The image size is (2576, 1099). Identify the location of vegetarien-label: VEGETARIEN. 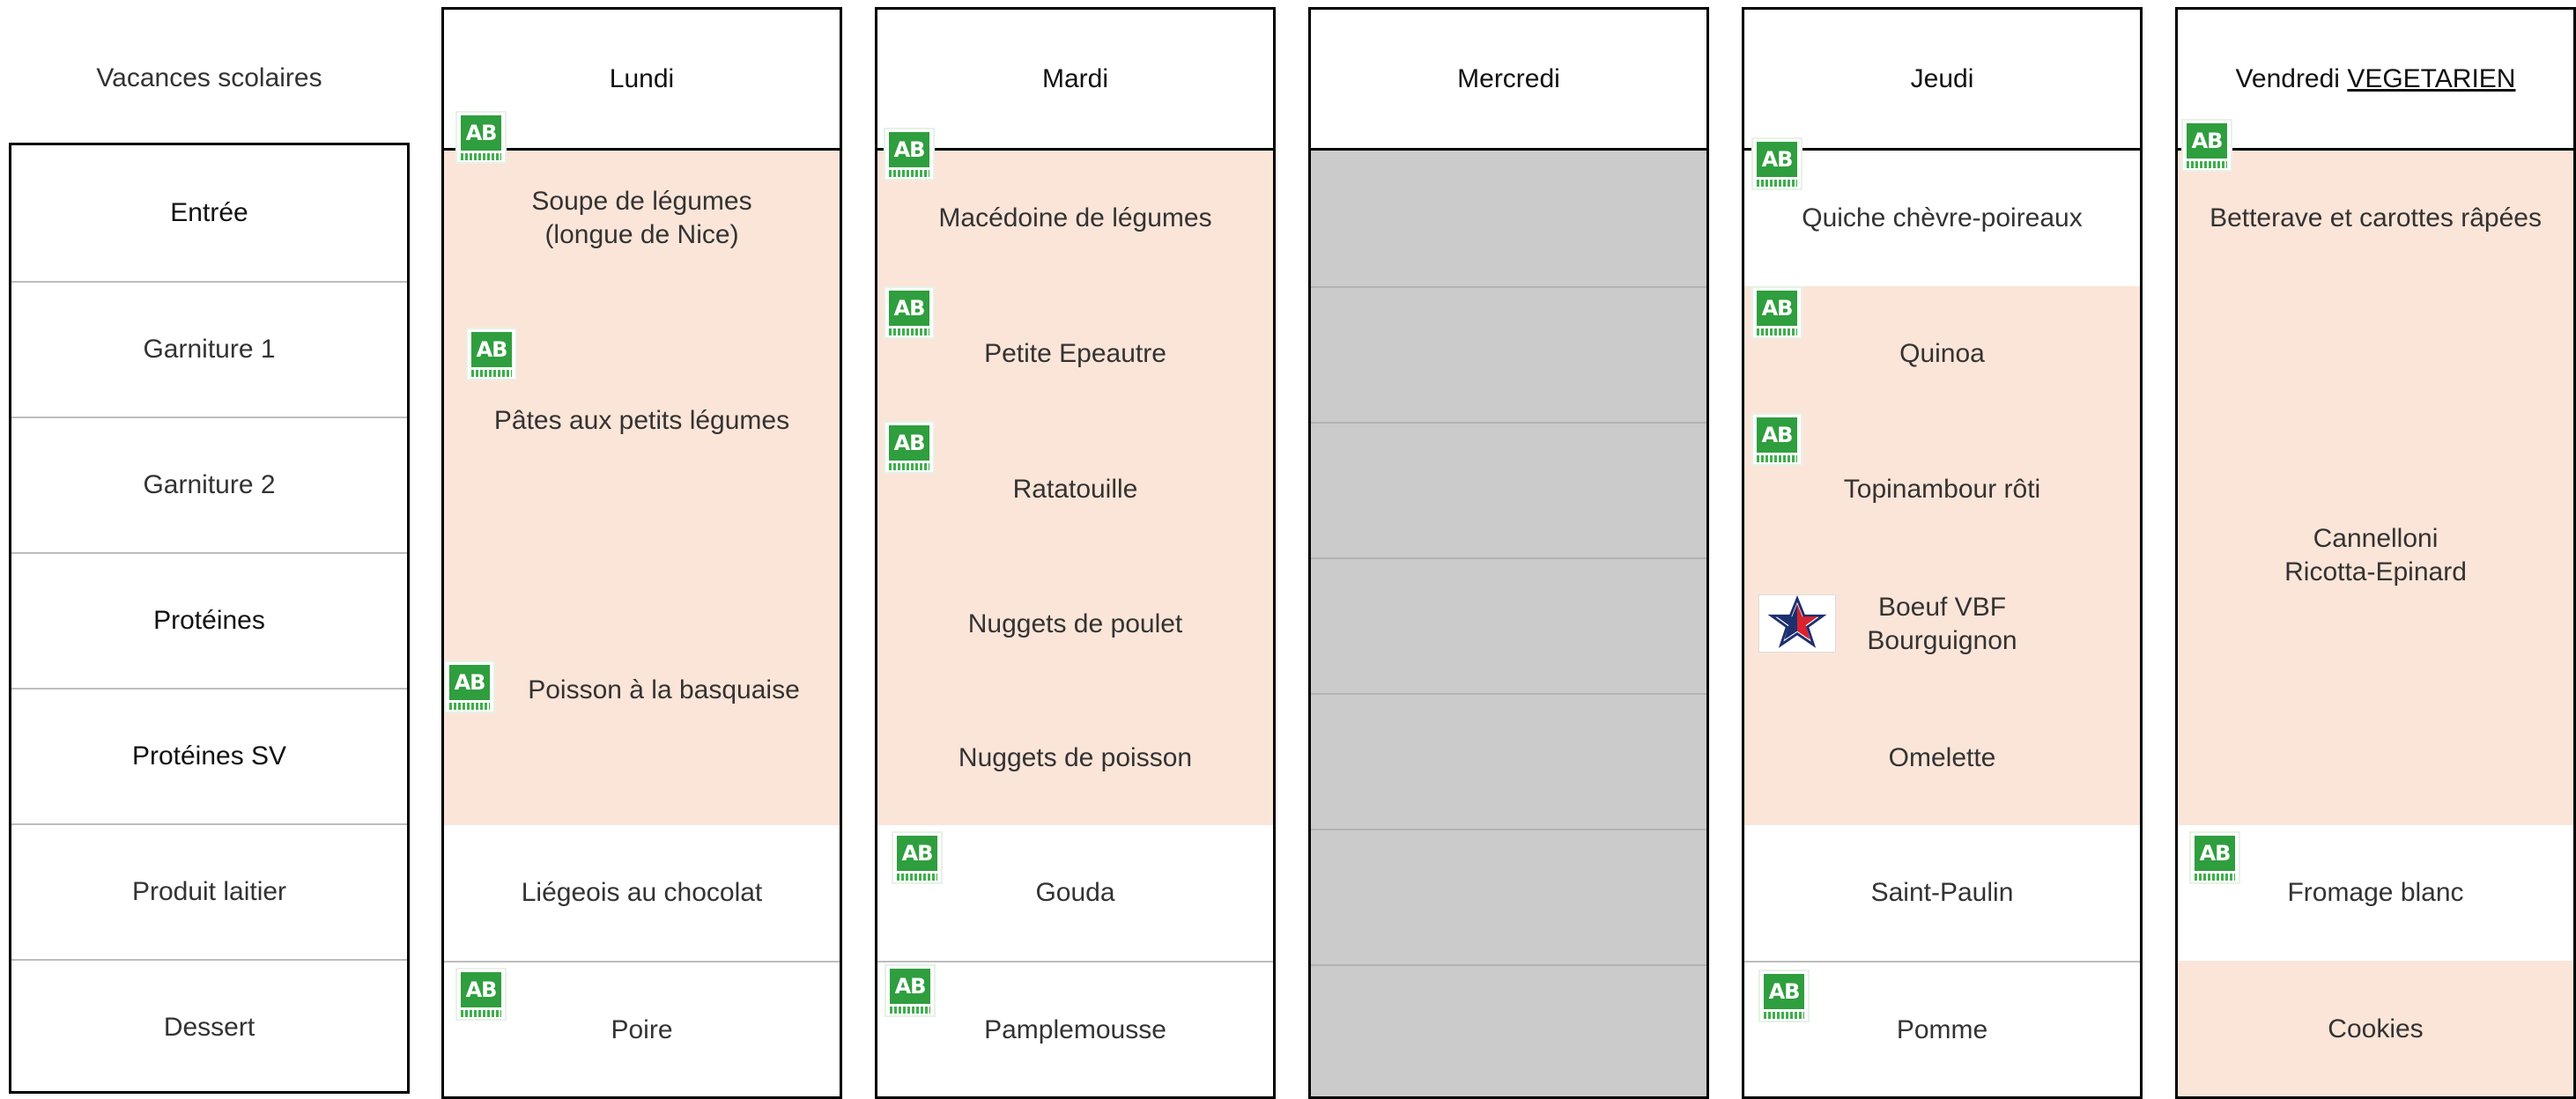
(2432, 78).